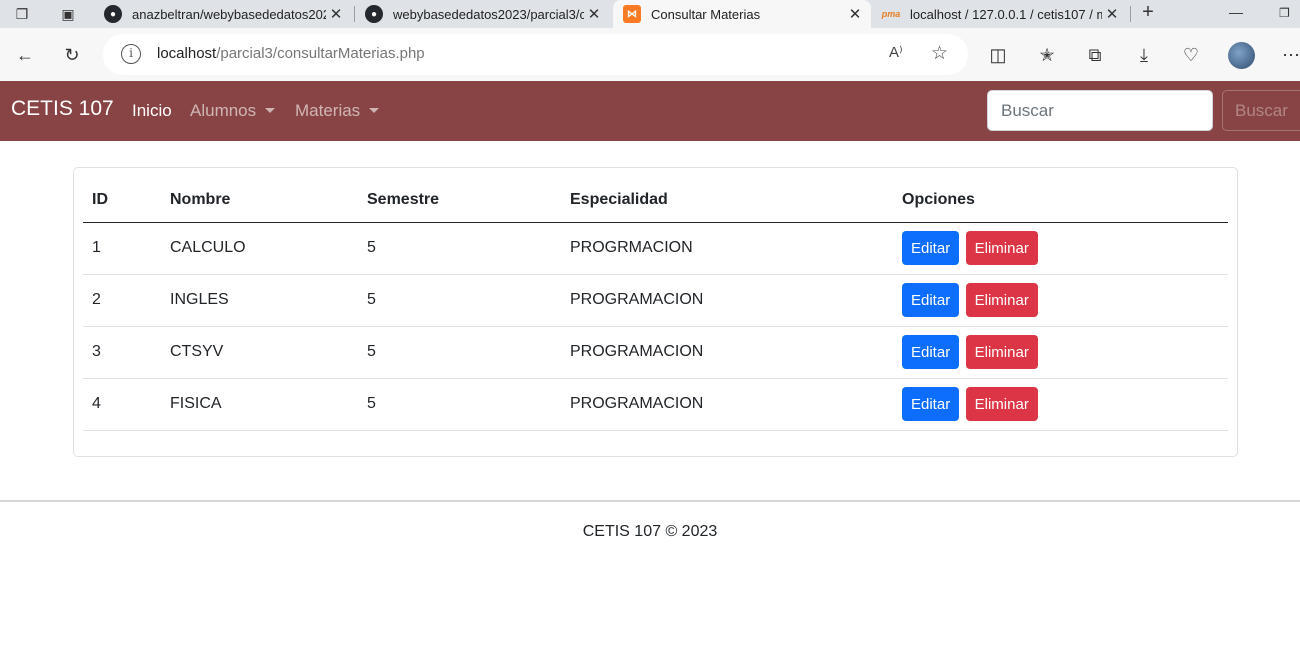 The height and width of the screenshot is (662, 1300). What do you see at coordinates (706, 14) in the screenshot?
I see `tab-title: Consultar Materias` at bounding box center [706, 14].